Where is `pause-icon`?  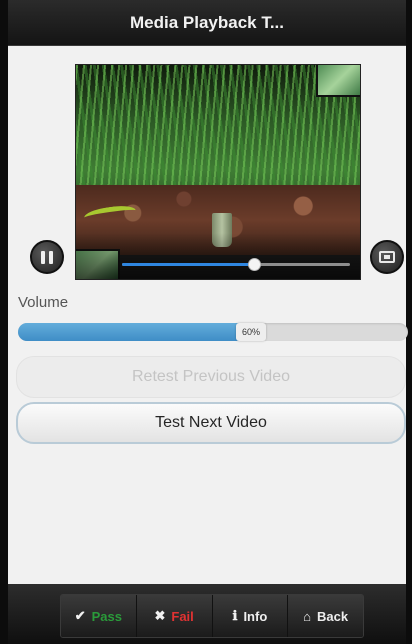
pause-icon is located at coordinates (47, 257).